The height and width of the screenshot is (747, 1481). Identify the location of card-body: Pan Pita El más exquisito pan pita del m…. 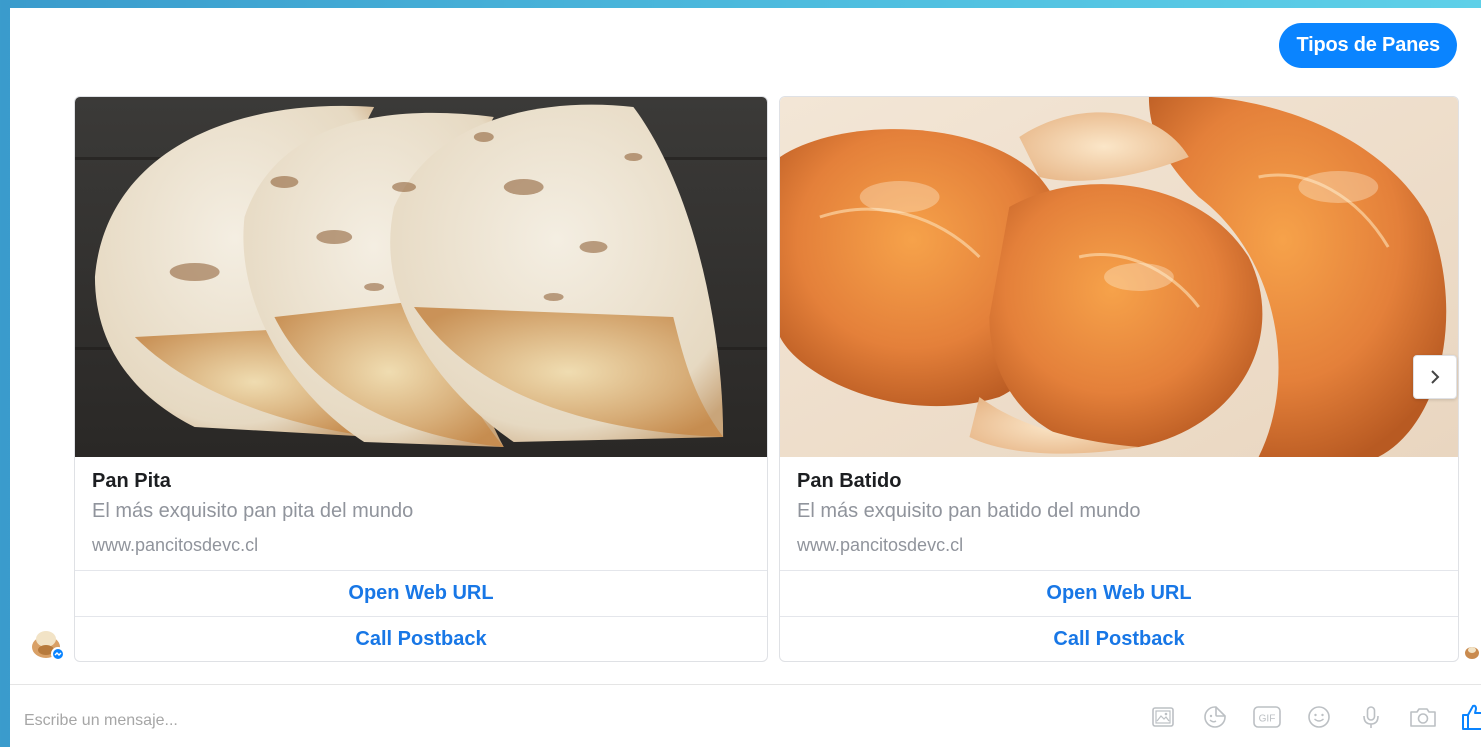
(421, 514).